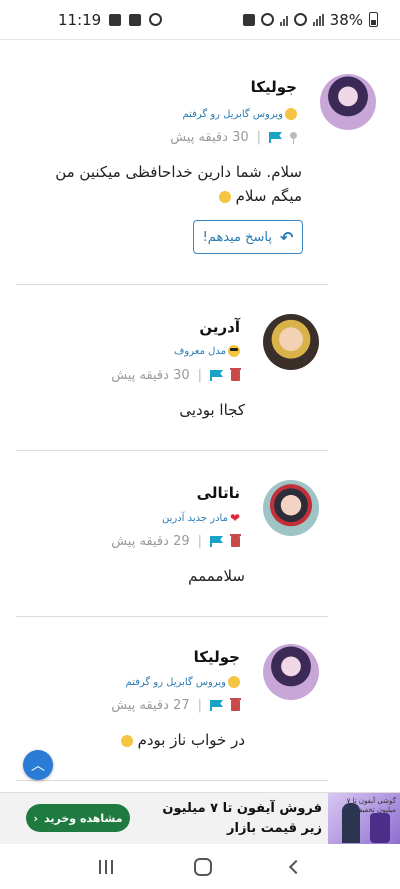 This screenshot has width=400, height=889. I want to click on comment-author: آدرین, so click(219, 327).